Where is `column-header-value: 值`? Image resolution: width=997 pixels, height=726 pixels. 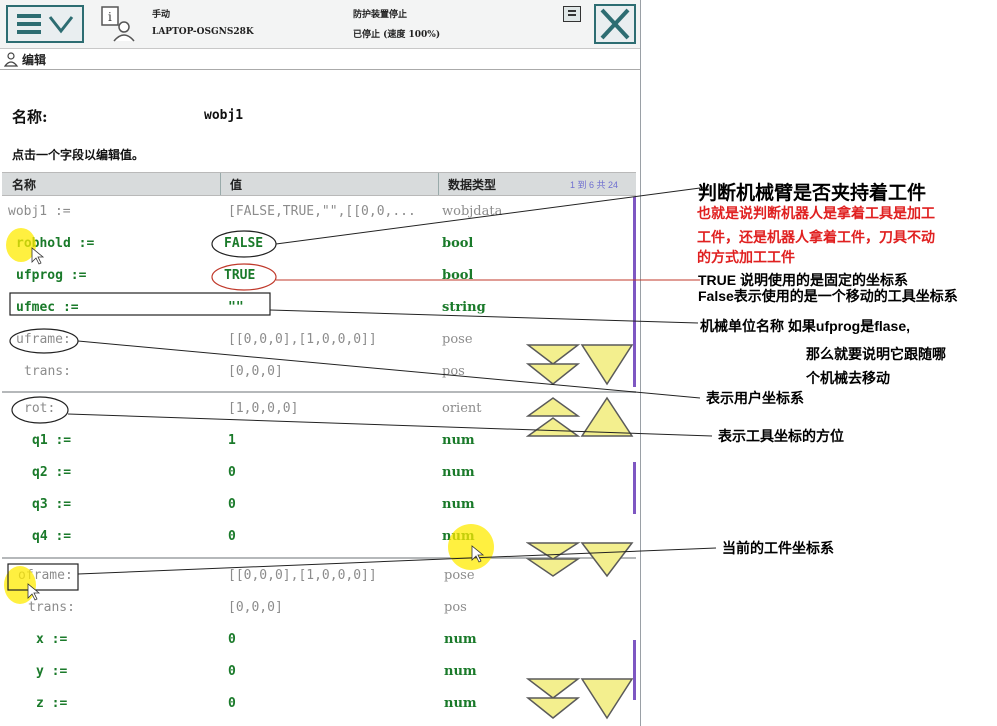
column-header-value: 值 is located at coordinates (236, 185).